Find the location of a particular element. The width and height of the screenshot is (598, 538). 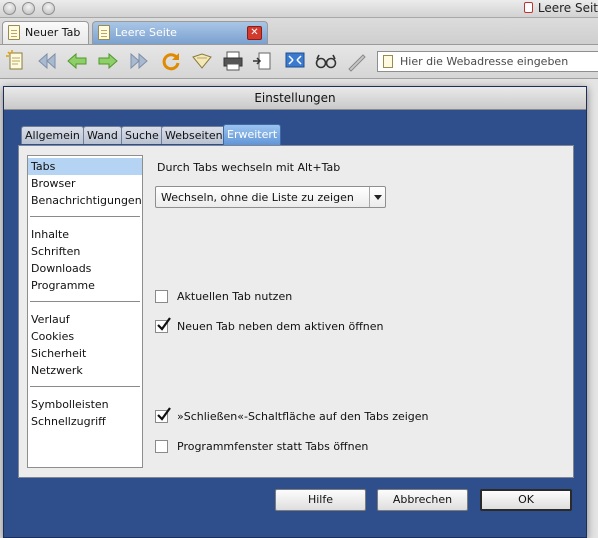

option-label: Neuen Tab neben dem aktiven öffnen is located at coordinates (280, 326).